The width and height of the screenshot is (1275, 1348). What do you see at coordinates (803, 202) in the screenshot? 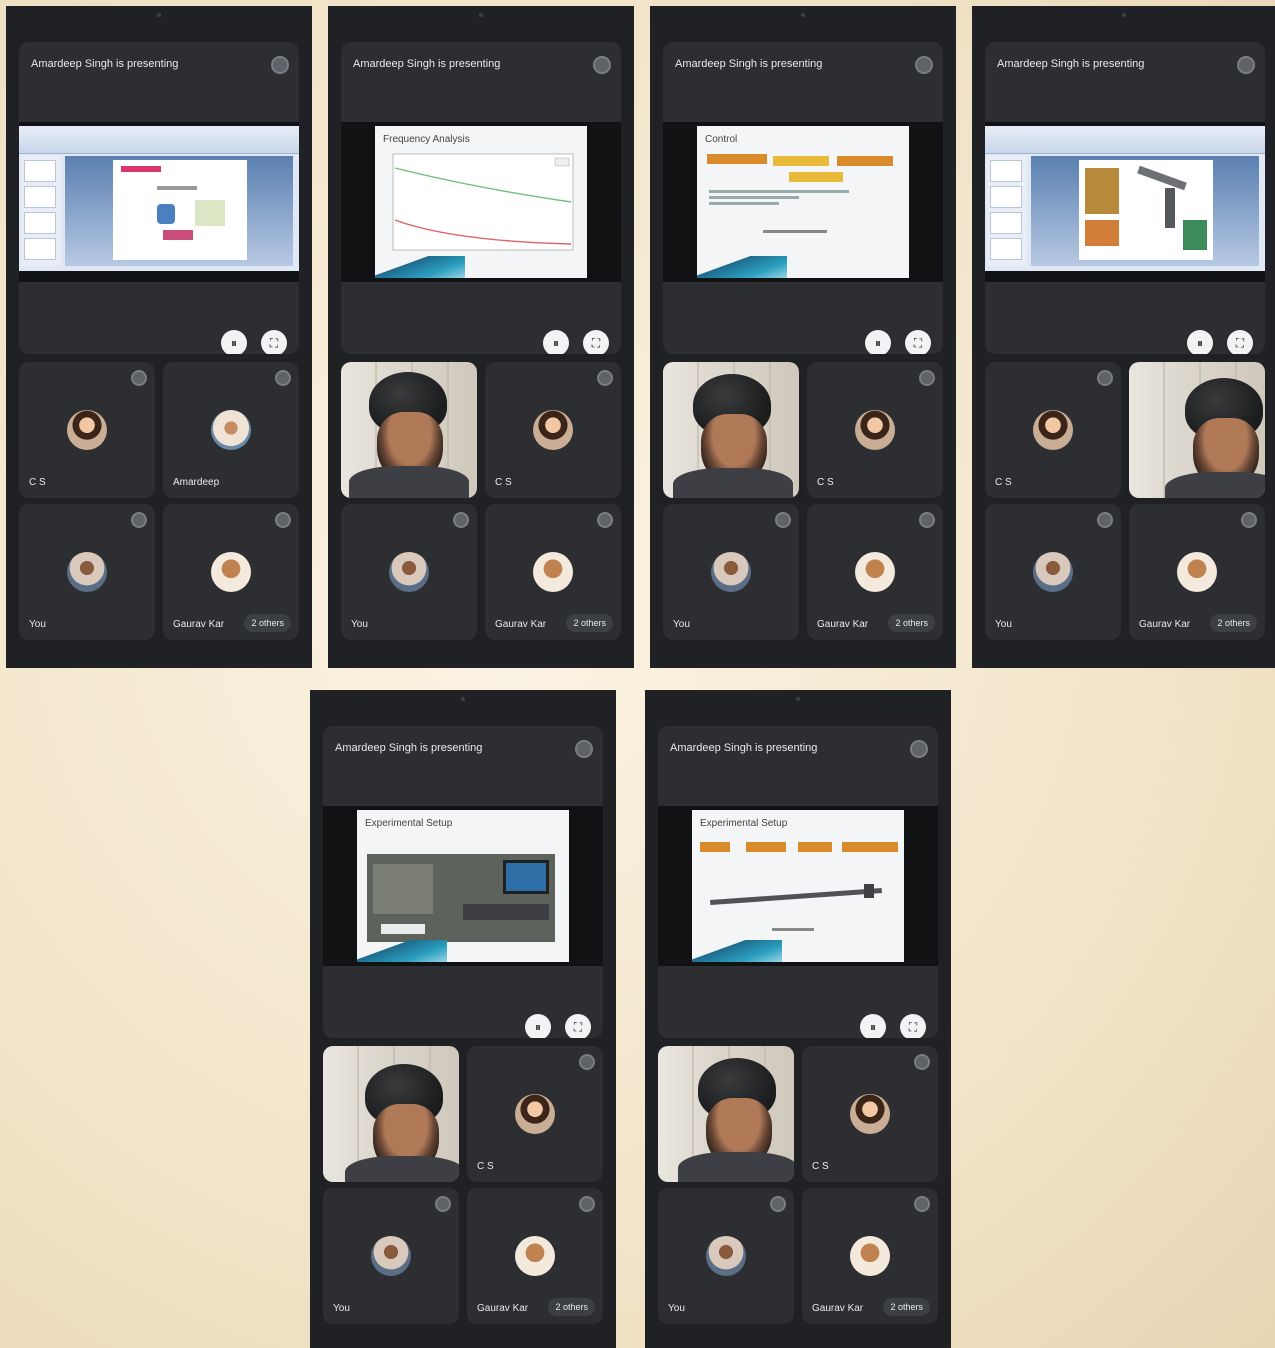
I see `shared-screen: Control` at bounding box center [803, 202].